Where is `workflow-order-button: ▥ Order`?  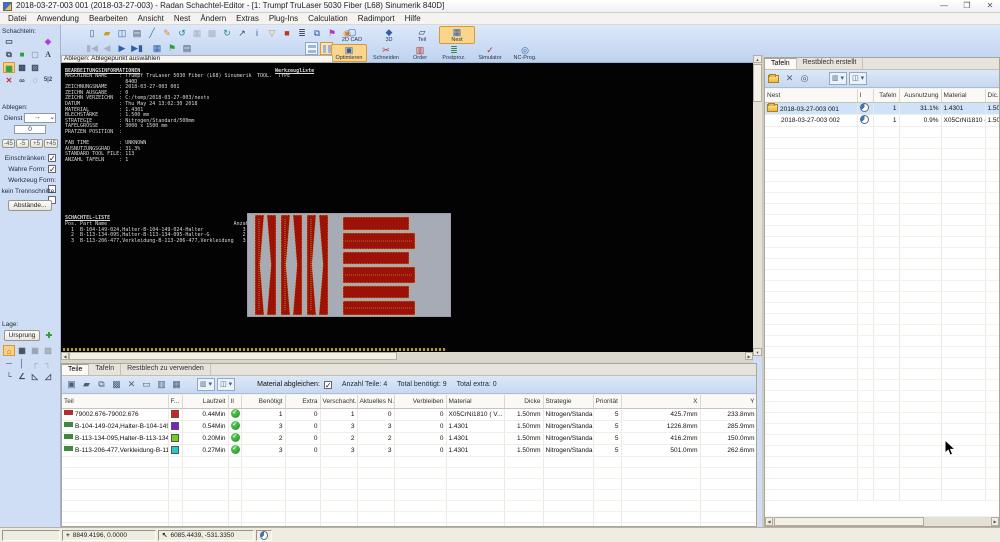 workflow-order-button: ▥ Order is located at coordinates (420, 53).